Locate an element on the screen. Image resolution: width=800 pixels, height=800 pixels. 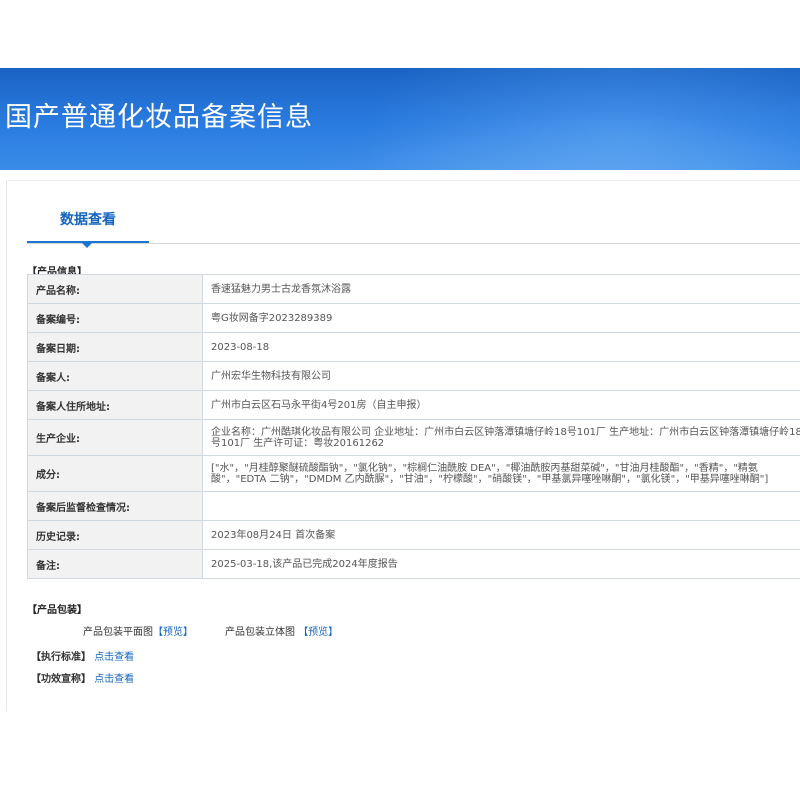
row-value: 2023-08-18 is located at coordinates (501, 347).